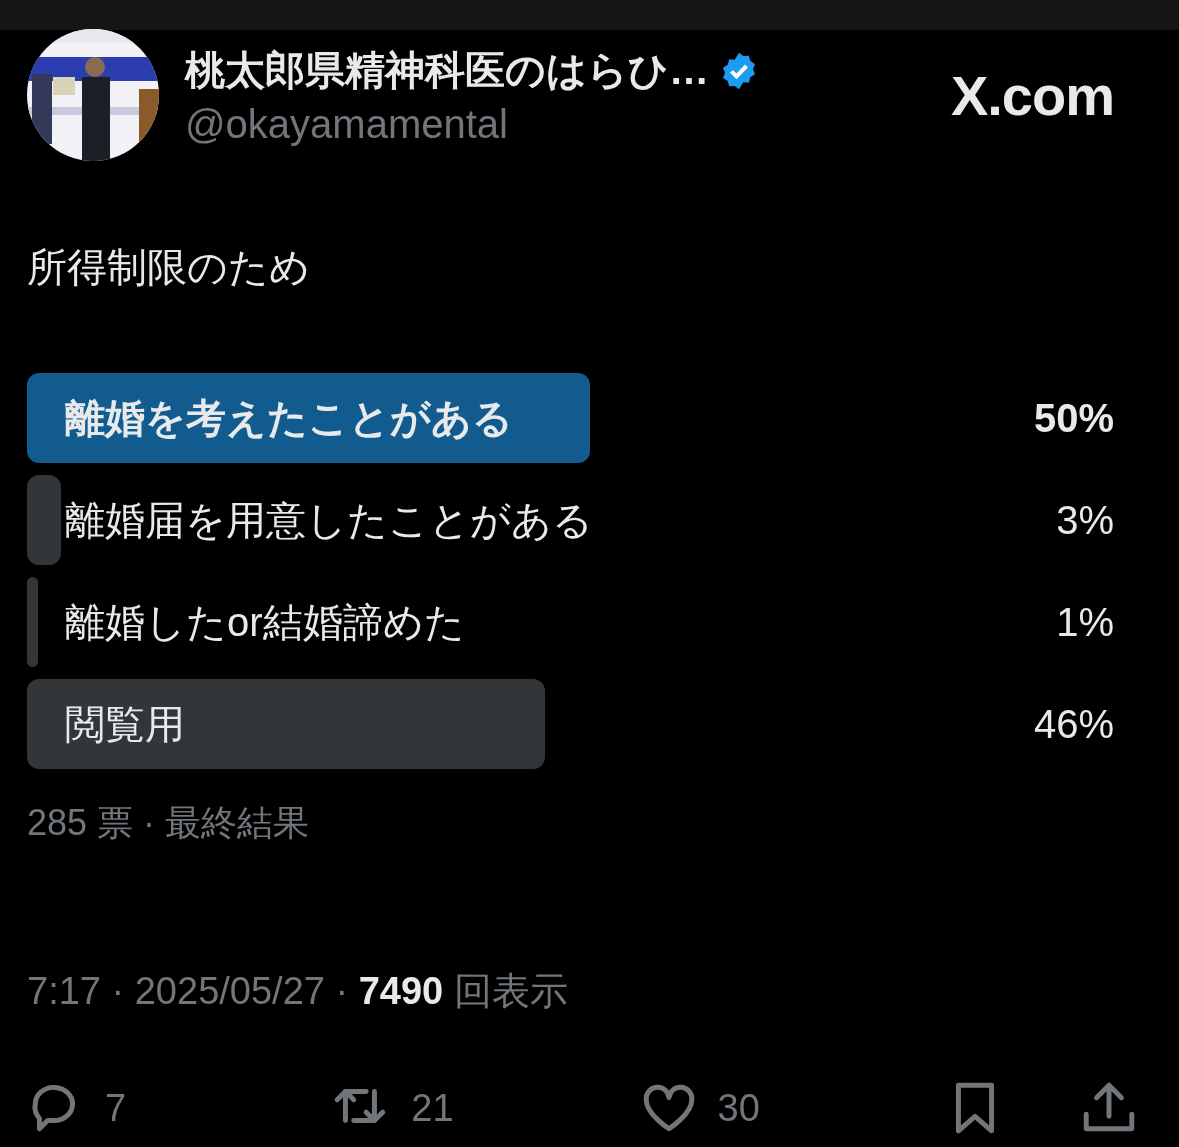 Image resolution: width=1179 pixels, height=1147 pixels. I want to click on site-logo: X.com, so click(1032, 95).